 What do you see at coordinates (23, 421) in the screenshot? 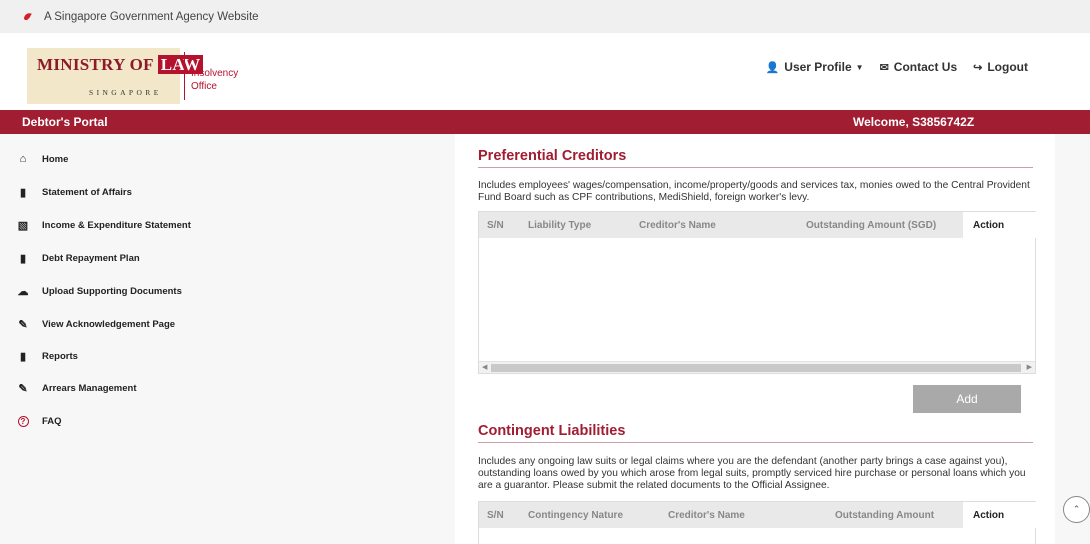
I see `question-circle-icon: ?` at bounding box center [23, 421].